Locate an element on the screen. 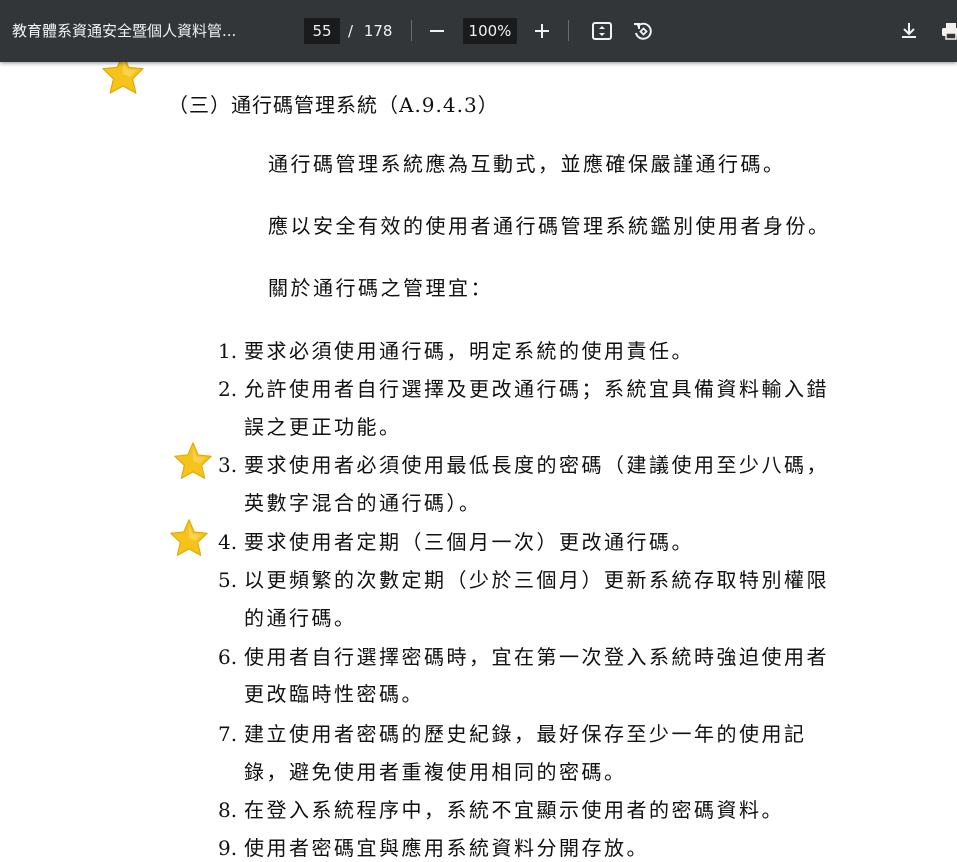 This screenshot has height=862, width=957. list-item-text: 更改臨時性密碼。 is located at coordinates (334, 694).